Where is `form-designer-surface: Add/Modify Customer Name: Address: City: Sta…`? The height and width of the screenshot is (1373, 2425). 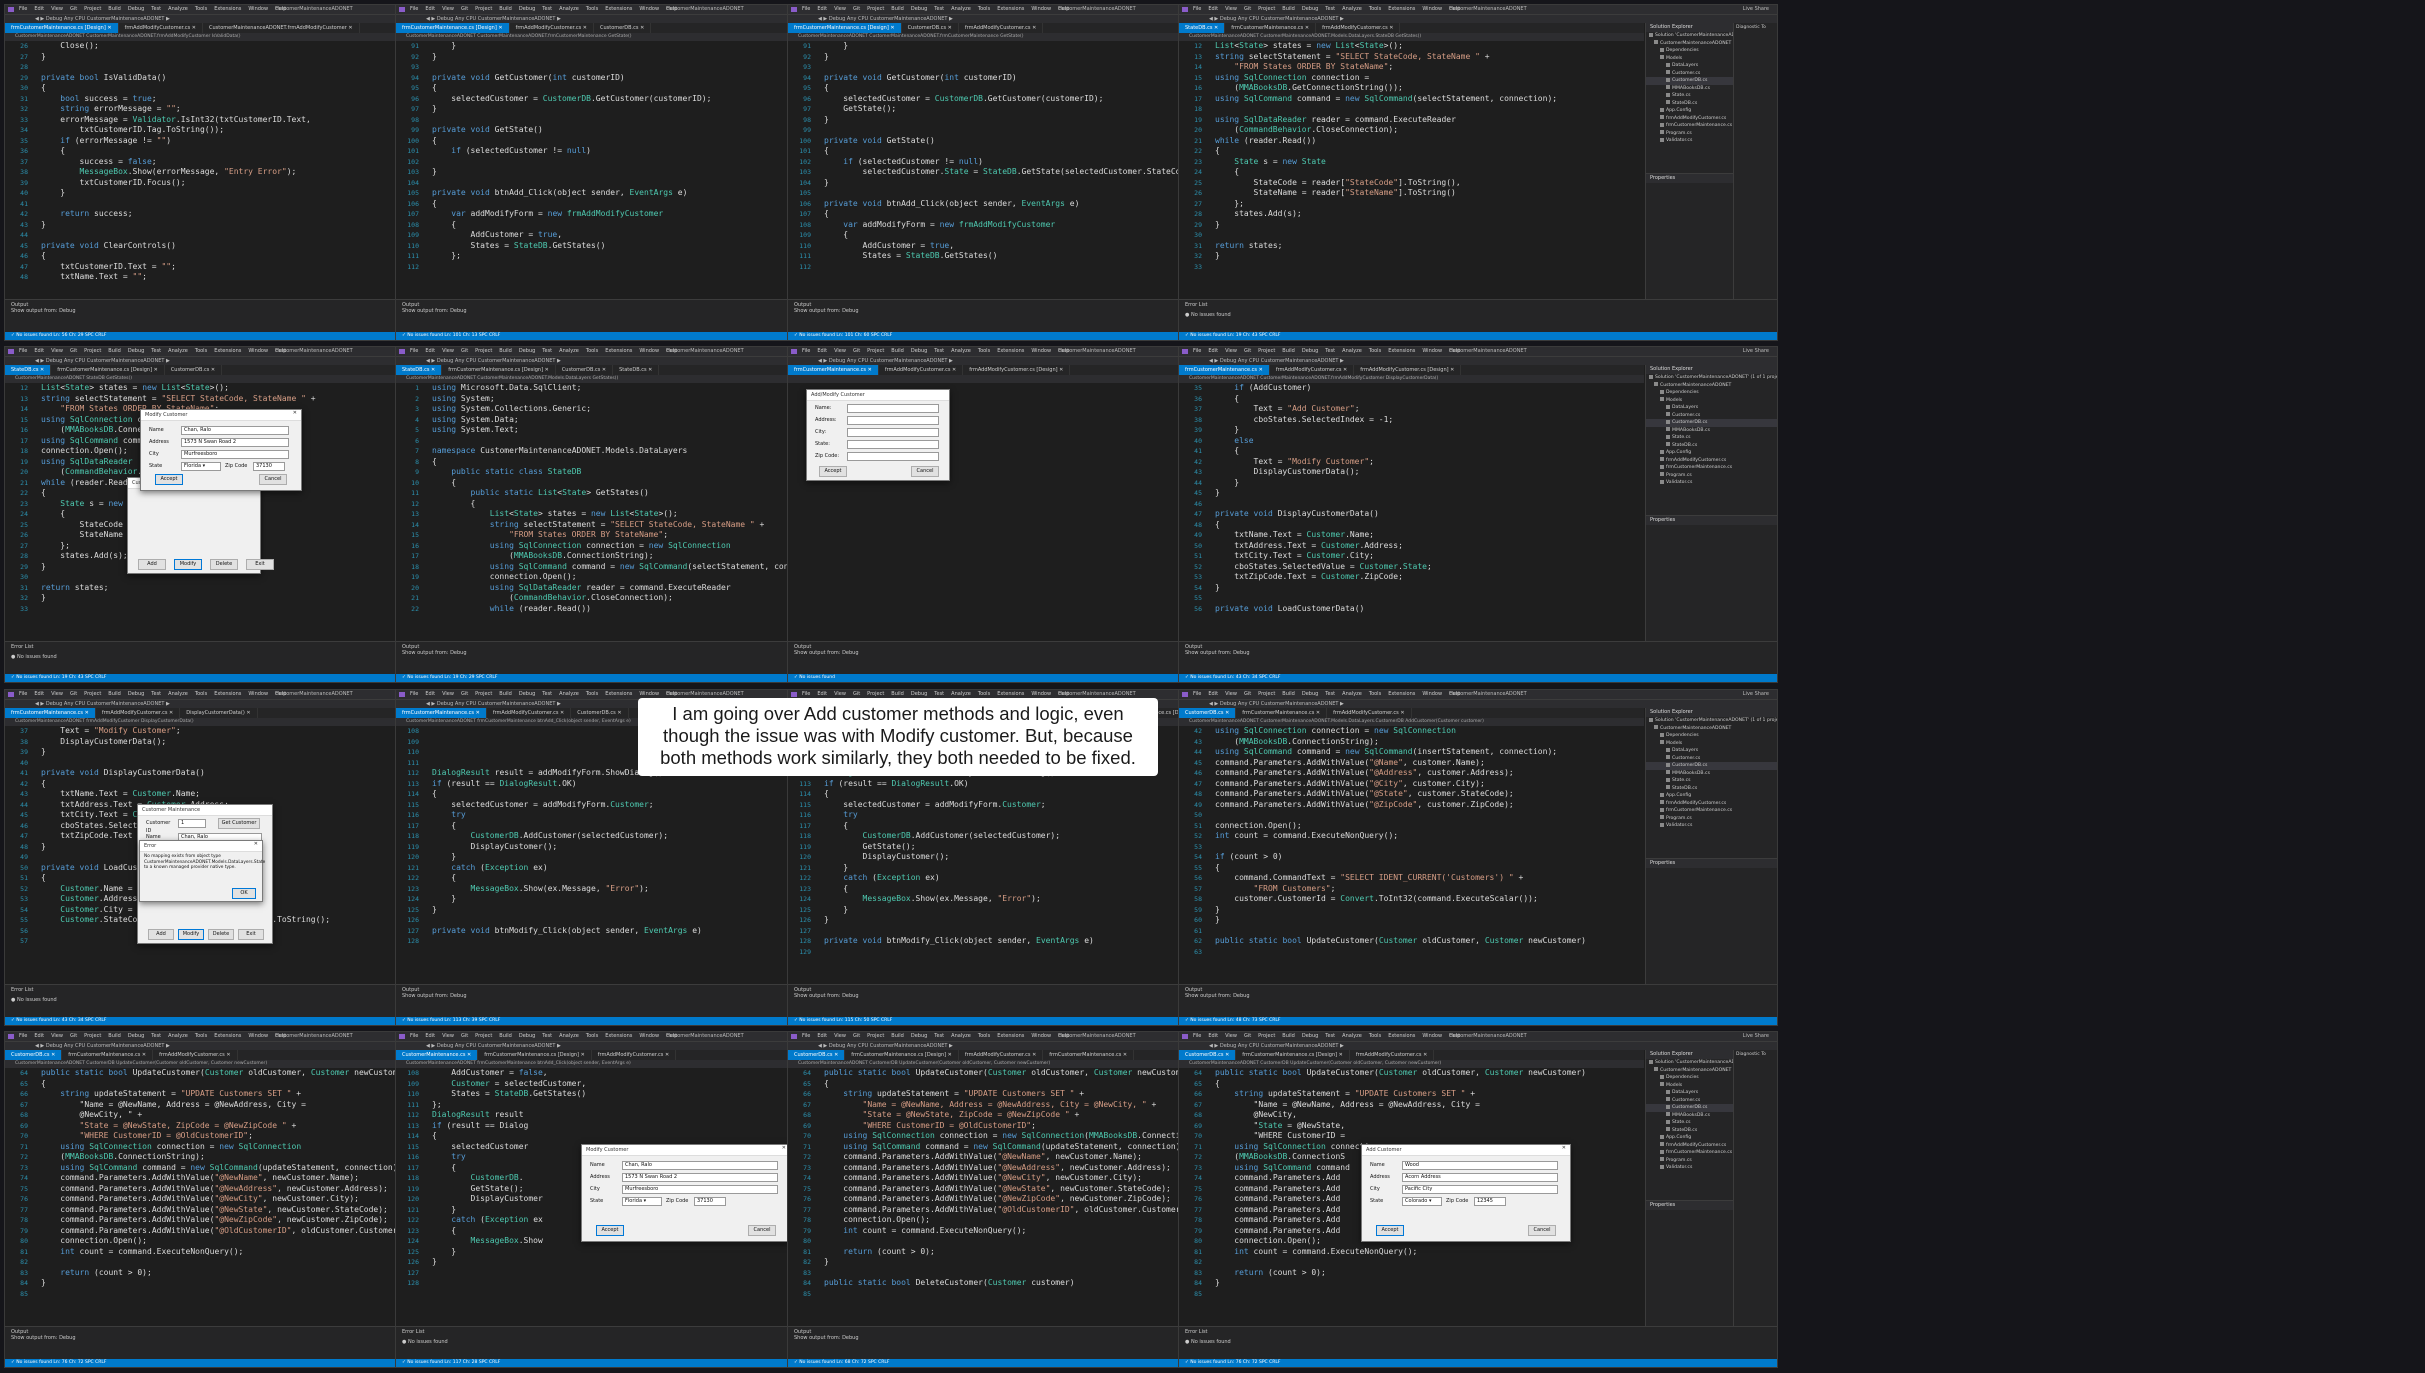 form-designer-surface: Add/Modify Customer Name: Address: City: Sta… is located at coordinates (878, 435).